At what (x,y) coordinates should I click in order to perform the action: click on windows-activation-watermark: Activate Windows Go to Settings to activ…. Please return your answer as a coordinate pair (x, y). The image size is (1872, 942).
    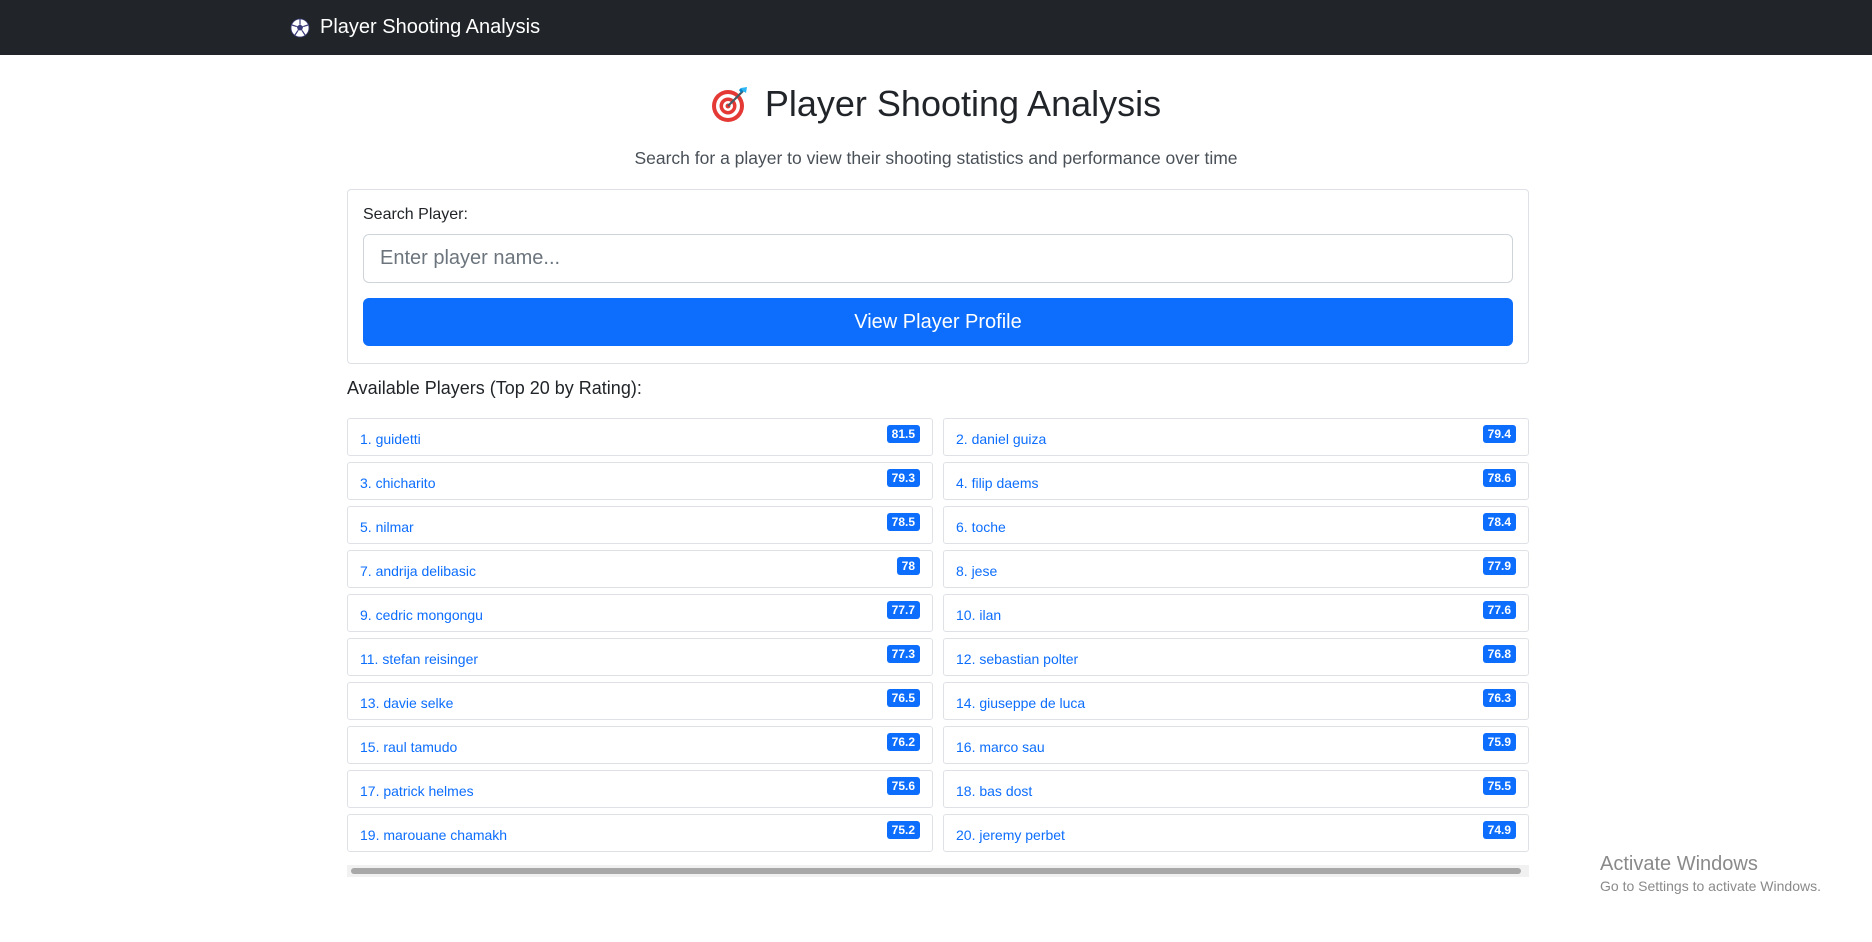
    Looking at the image, I should click on (1710, 873).